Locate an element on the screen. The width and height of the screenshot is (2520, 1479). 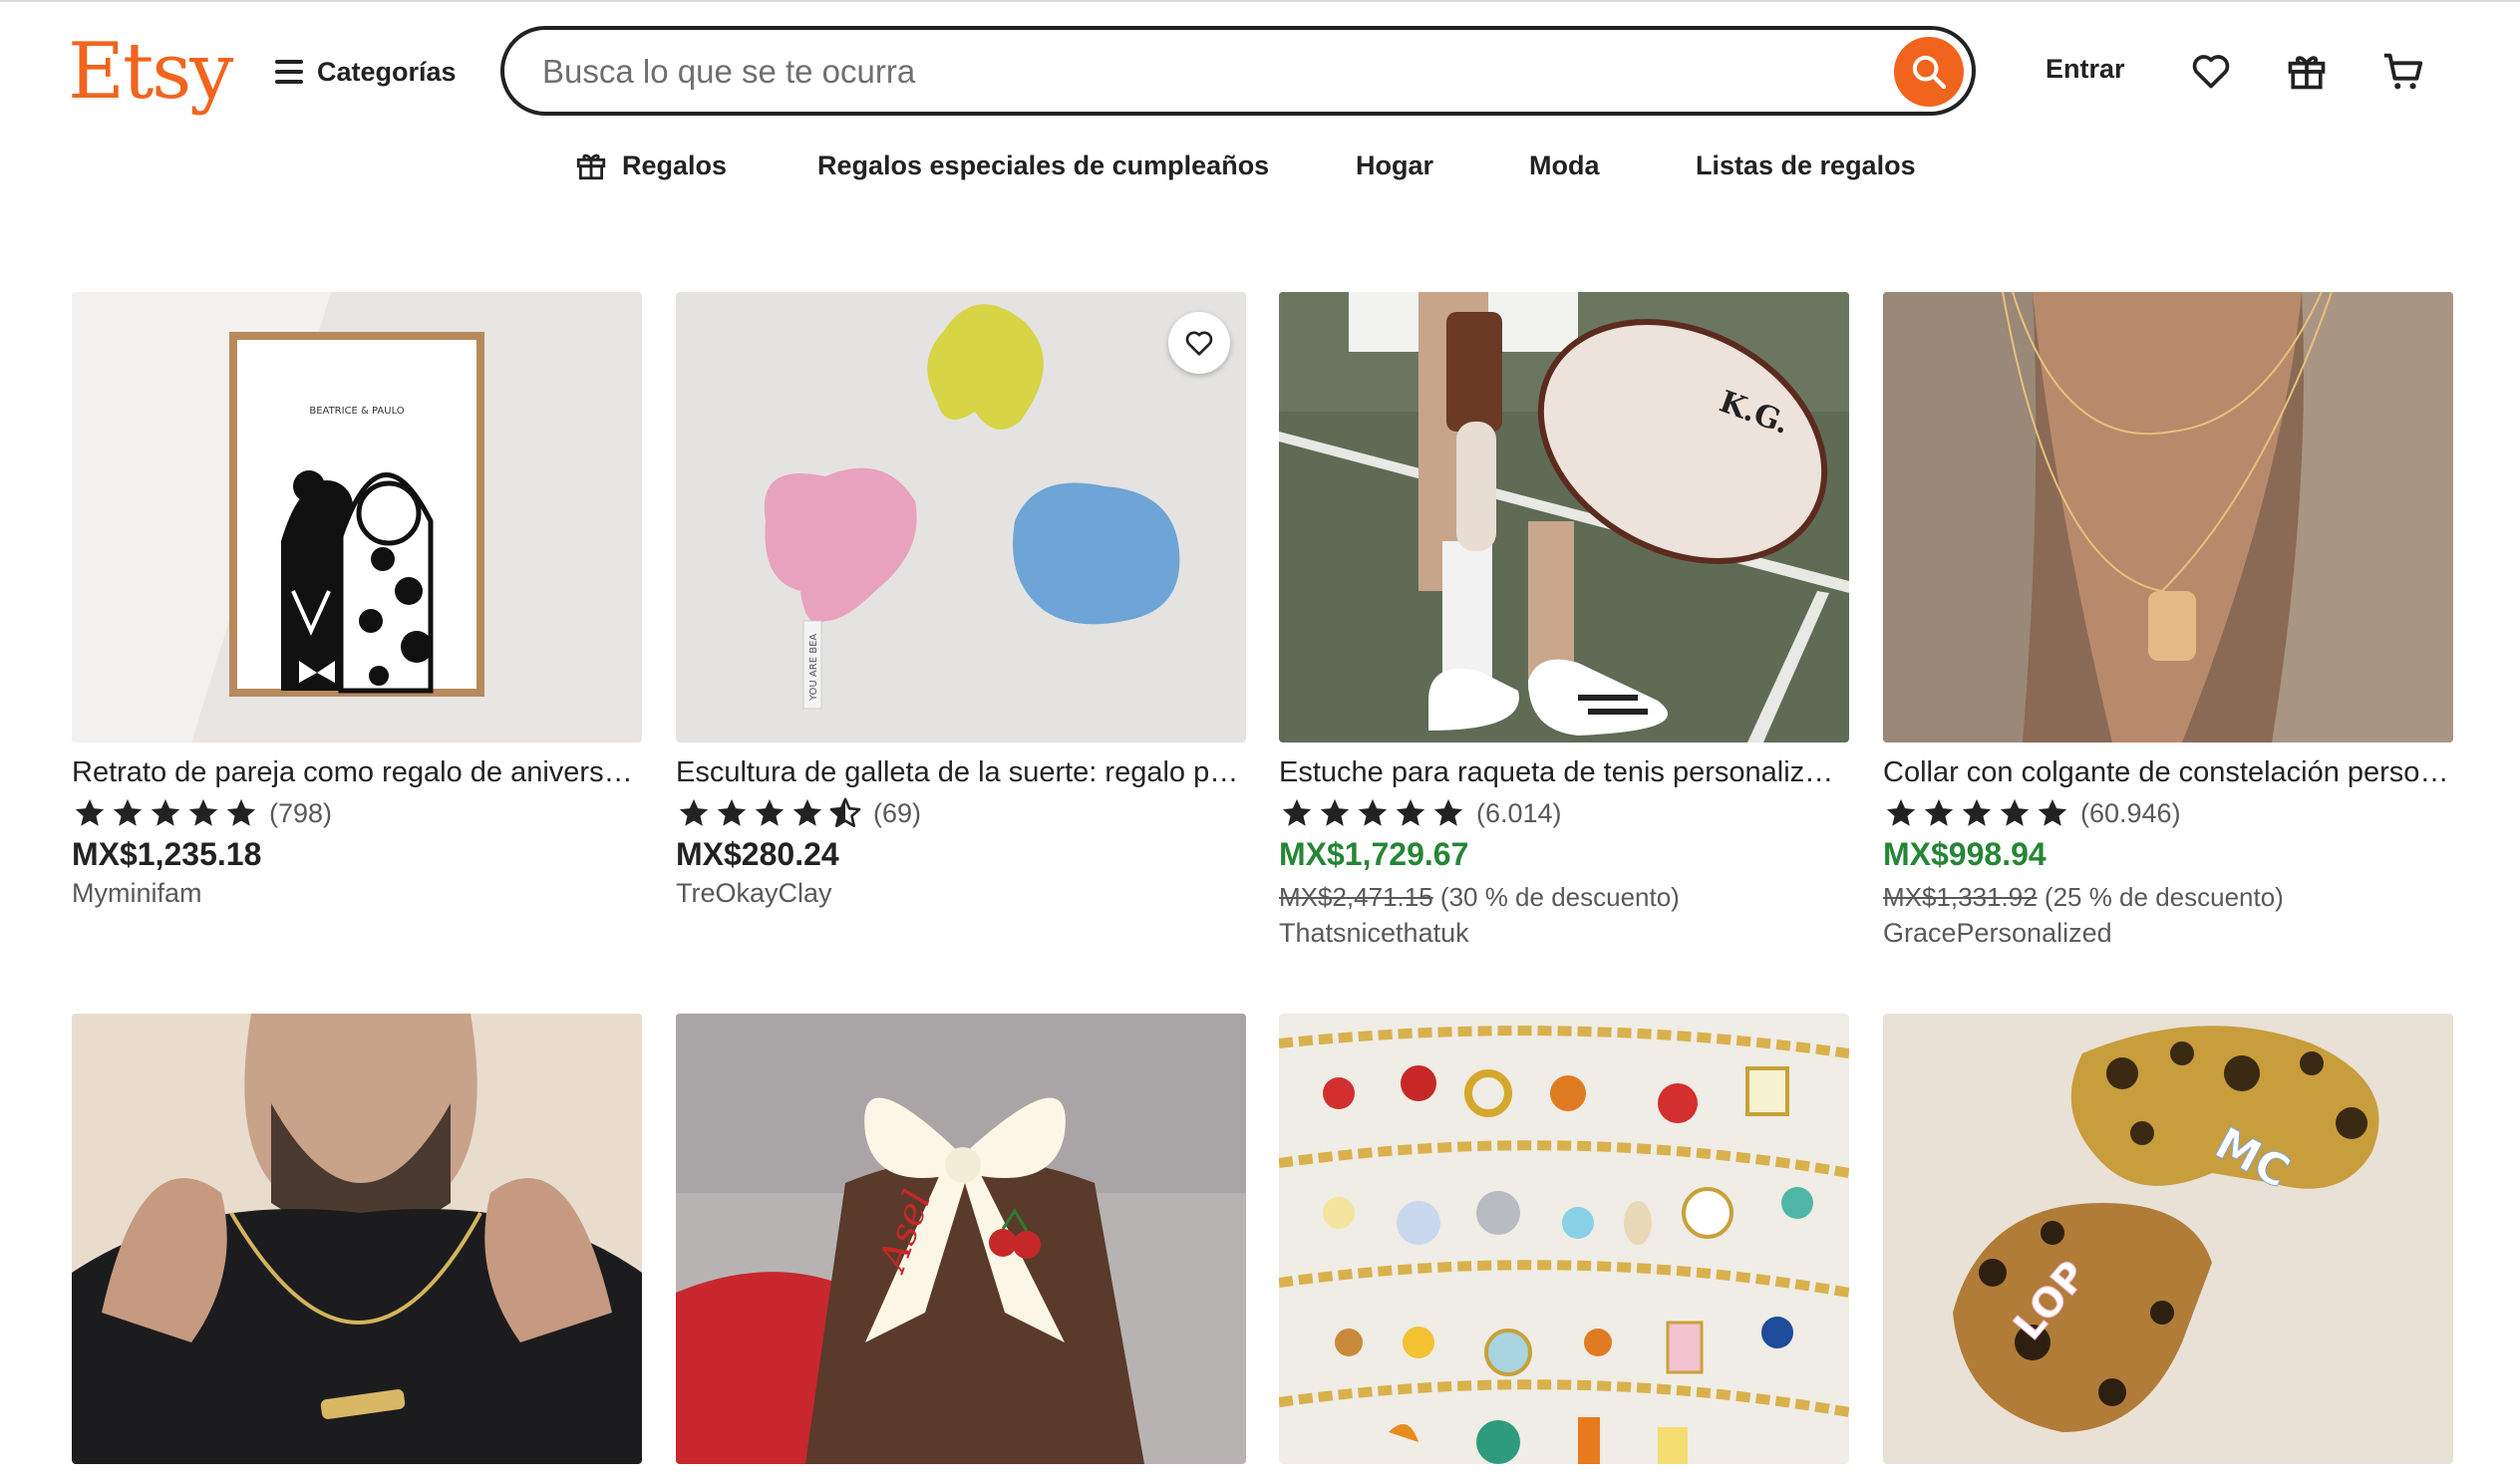
signin-link: Entrar is located at coordinates (2085, 70).